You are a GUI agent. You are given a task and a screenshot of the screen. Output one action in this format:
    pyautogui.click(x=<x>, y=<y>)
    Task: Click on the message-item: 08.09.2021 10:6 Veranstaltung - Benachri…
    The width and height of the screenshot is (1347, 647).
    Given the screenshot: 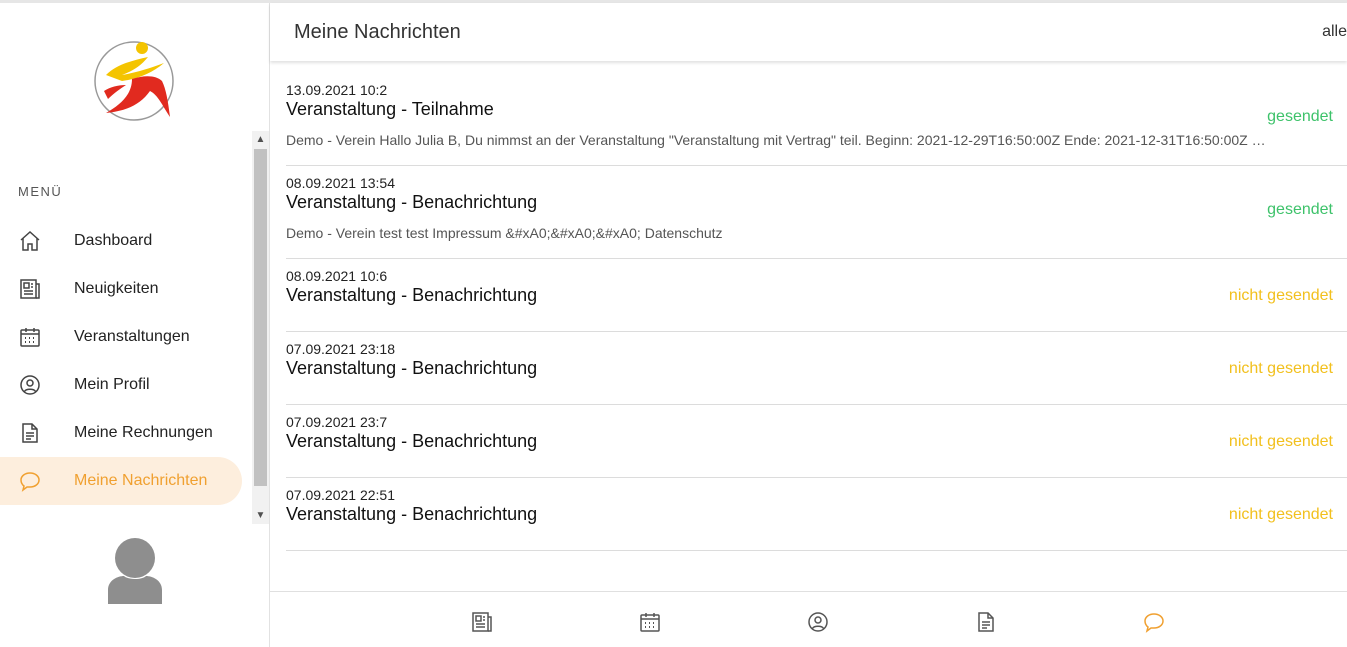 What is the action you would take?
    pyautogui.click(x=816, y=295)
    